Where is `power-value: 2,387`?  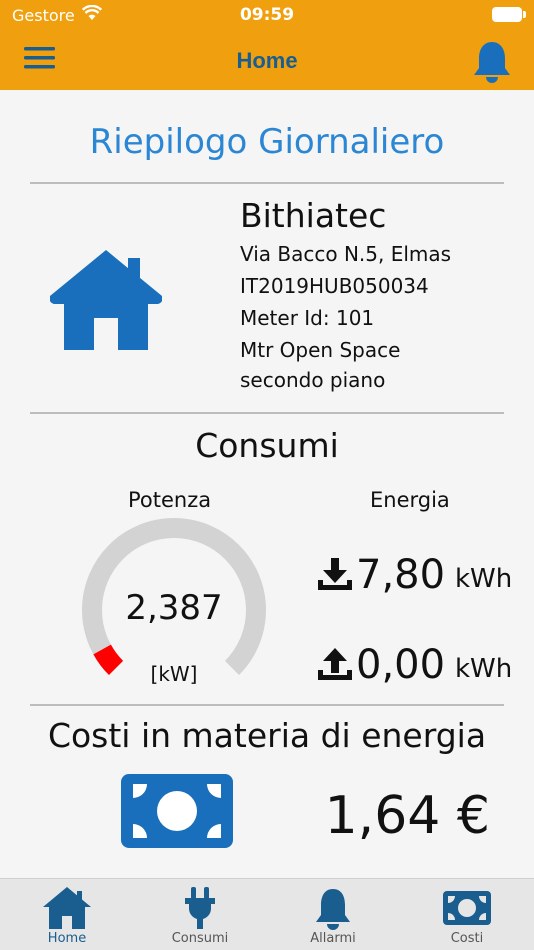 power-value: 2,387 is located at coordinates (174, 608).